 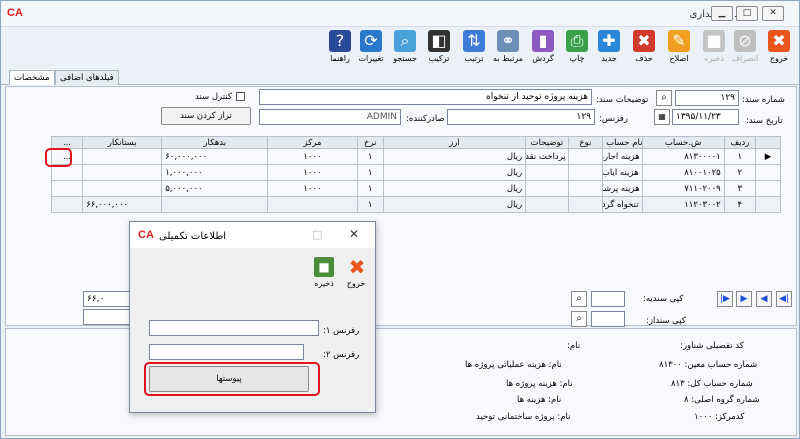 What do you see at coordinates (324, 267) in the screenshot?
I see `dialog-save-icon: ■` at bounding box center [324, 267].